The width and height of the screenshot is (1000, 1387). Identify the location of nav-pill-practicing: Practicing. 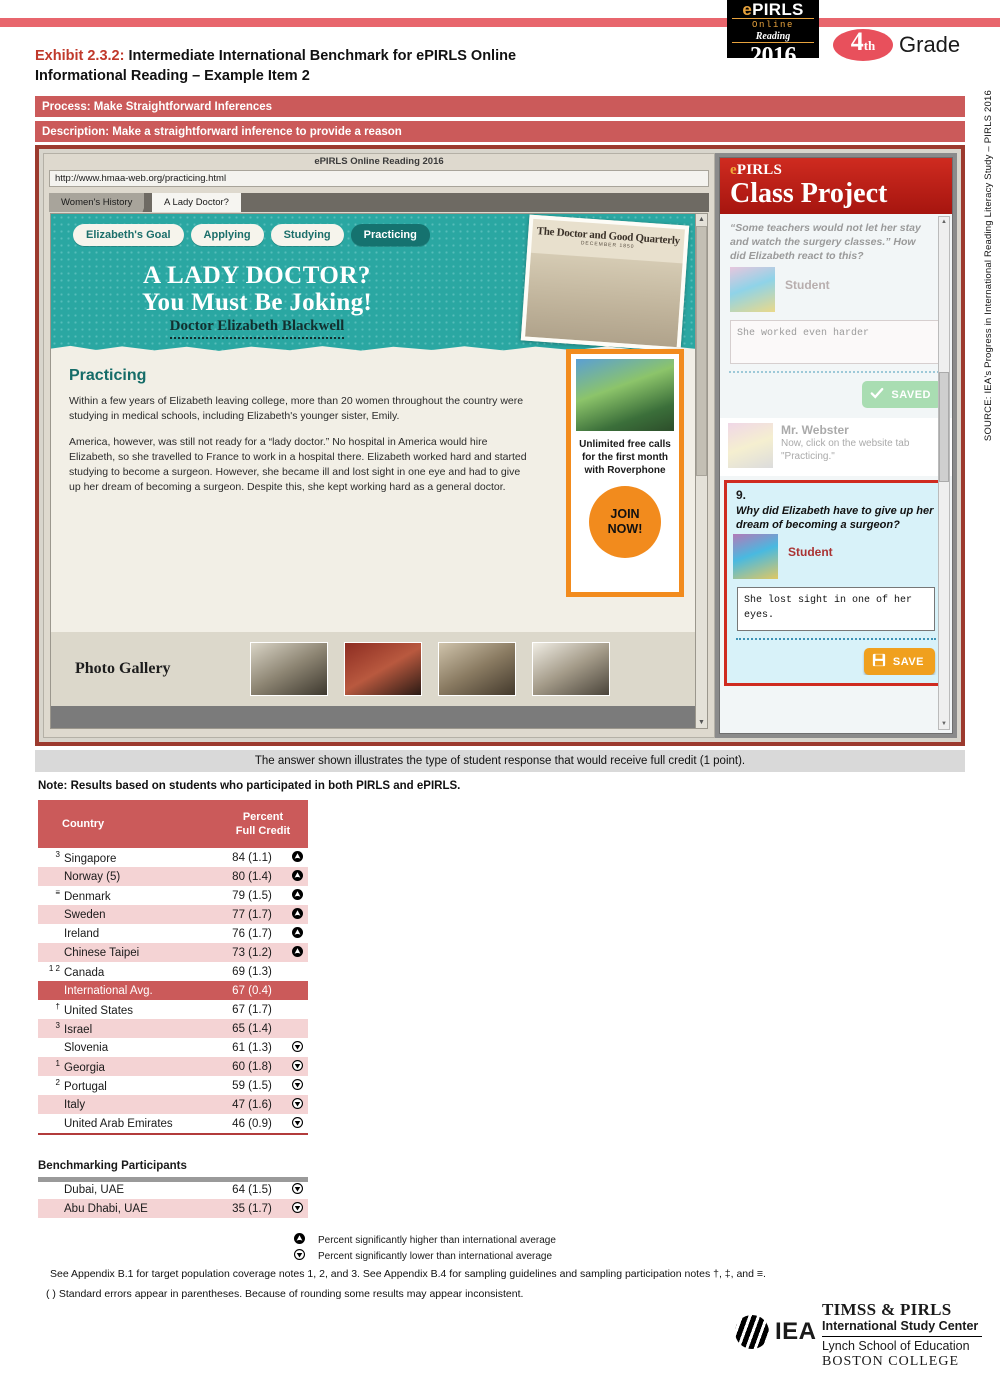
(390, 235).